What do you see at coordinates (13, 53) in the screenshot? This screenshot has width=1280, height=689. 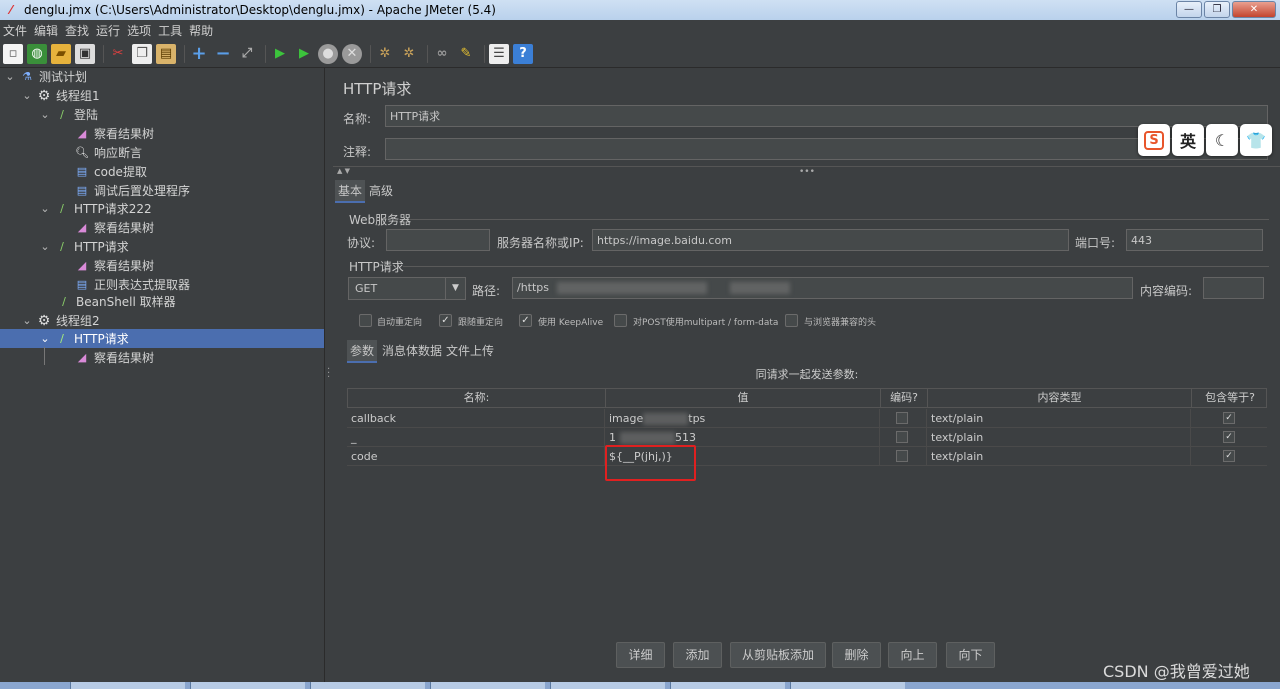 I see `new-icon: ▫` at bounding box center [13, 53].